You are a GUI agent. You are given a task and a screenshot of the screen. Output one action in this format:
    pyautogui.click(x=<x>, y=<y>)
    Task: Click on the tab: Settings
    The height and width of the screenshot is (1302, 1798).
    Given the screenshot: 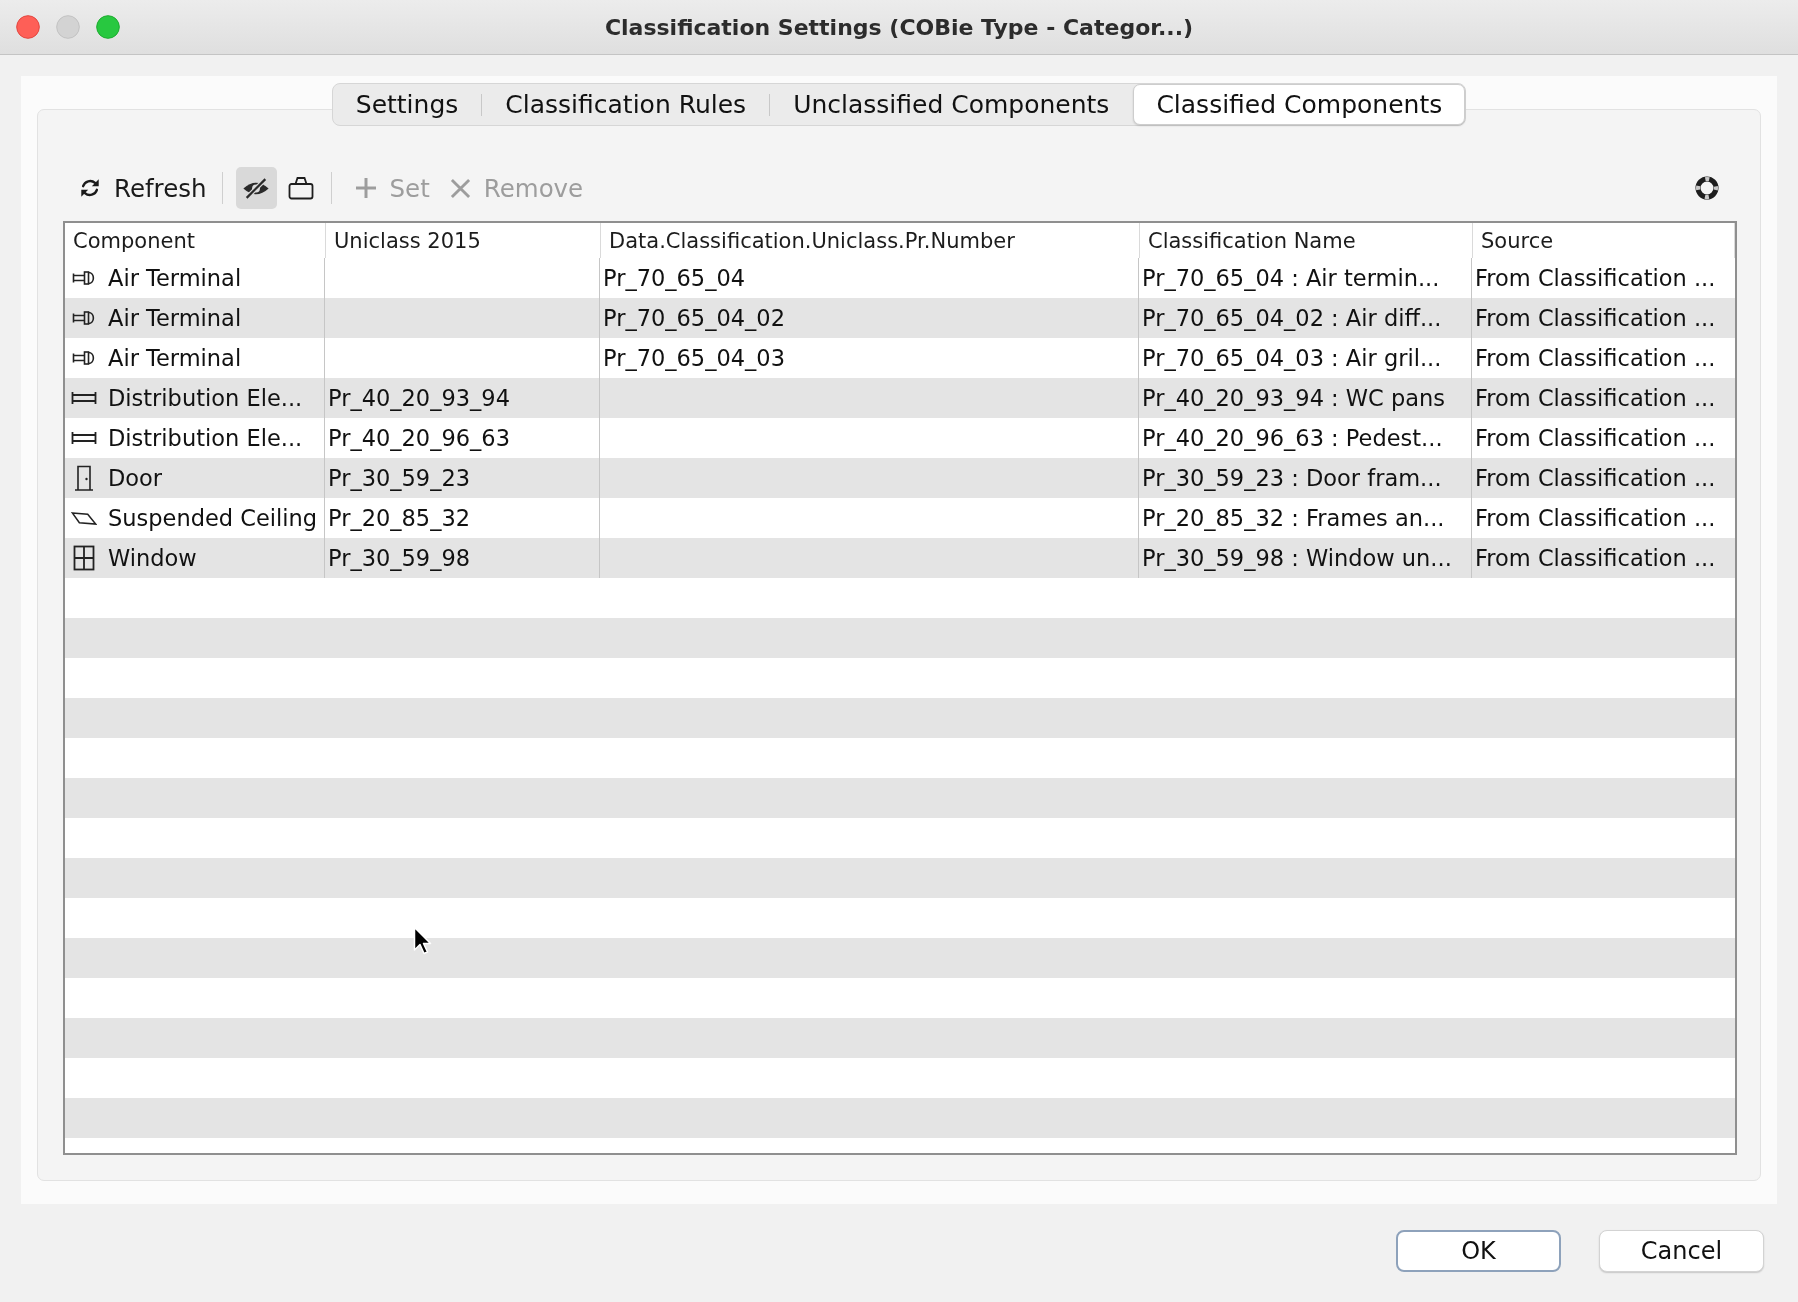 What is the action you would take?
    pyautogui.click(x=407, y=104)
    